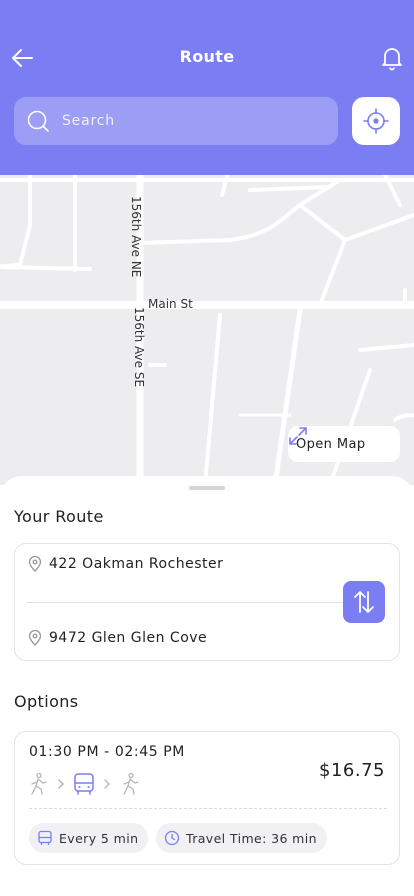 The image size is (414, 896). I want to click on transport-modes, so click(84, 784).